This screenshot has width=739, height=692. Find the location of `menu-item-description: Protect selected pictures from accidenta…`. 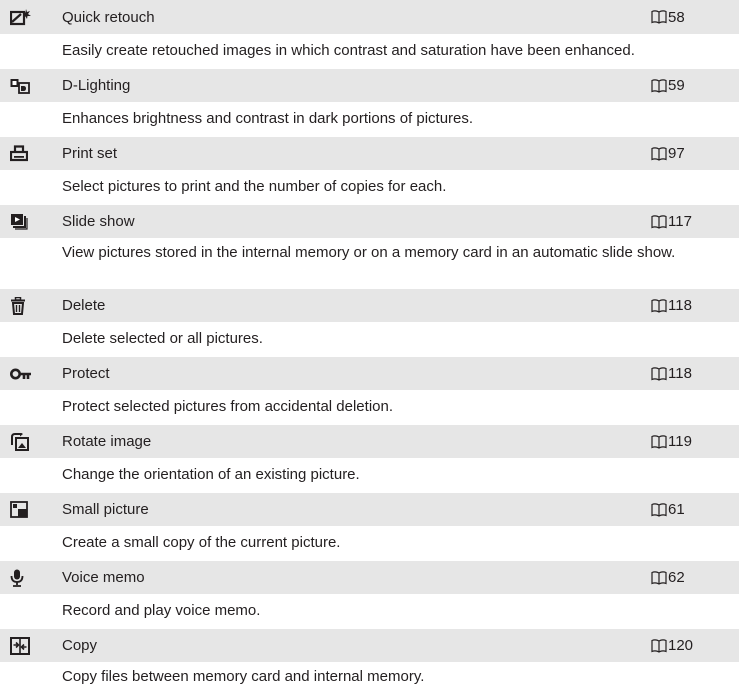

menu-item-description: Protect selected pictures from accidenta… is located at coordinates (228, 406).